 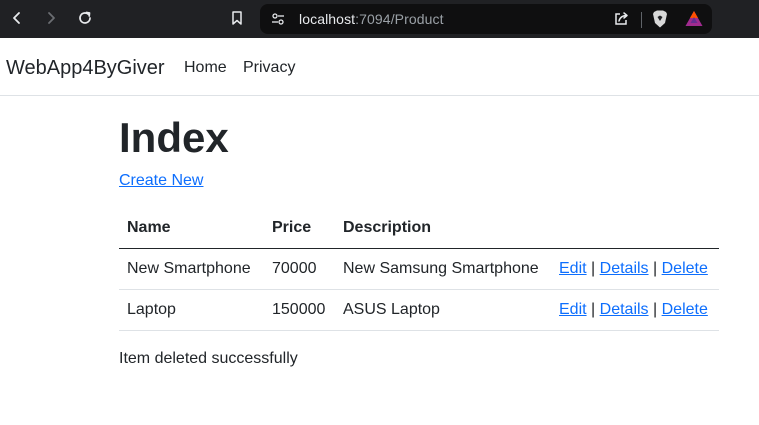 What do you see at coordinates (641, 20) in the screenshot?
I see `toolbar-divider` at bounding box center [641, 20].